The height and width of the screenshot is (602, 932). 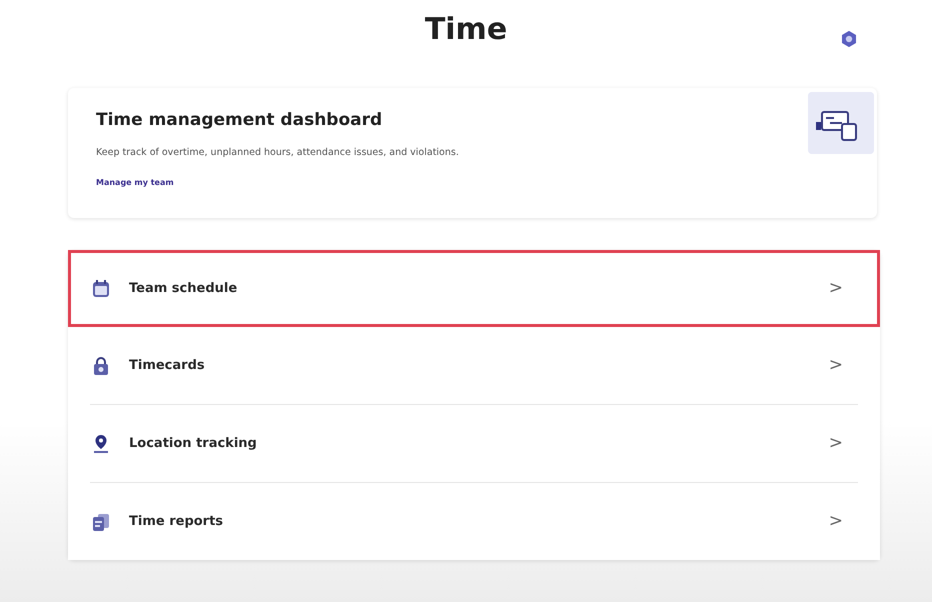 What do you see at coordinates (474, 443) in the screenshot?
I see `menu-item: Location tracking >` at bounding box center [474, 443].